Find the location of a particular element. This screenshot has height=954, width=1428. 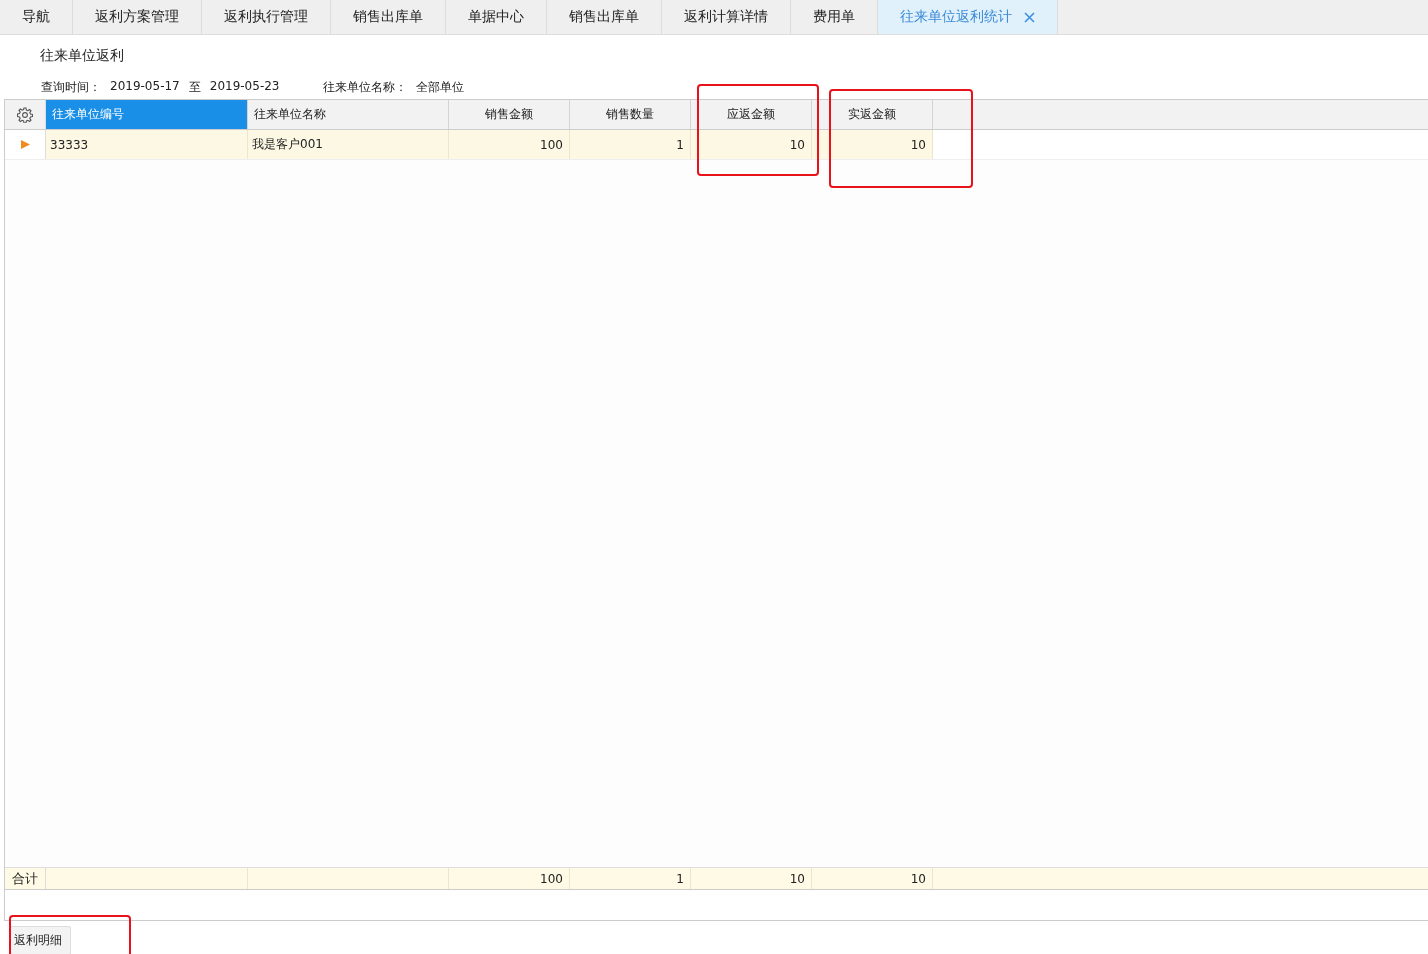

close-icon is located at coordinates (1029, 17).